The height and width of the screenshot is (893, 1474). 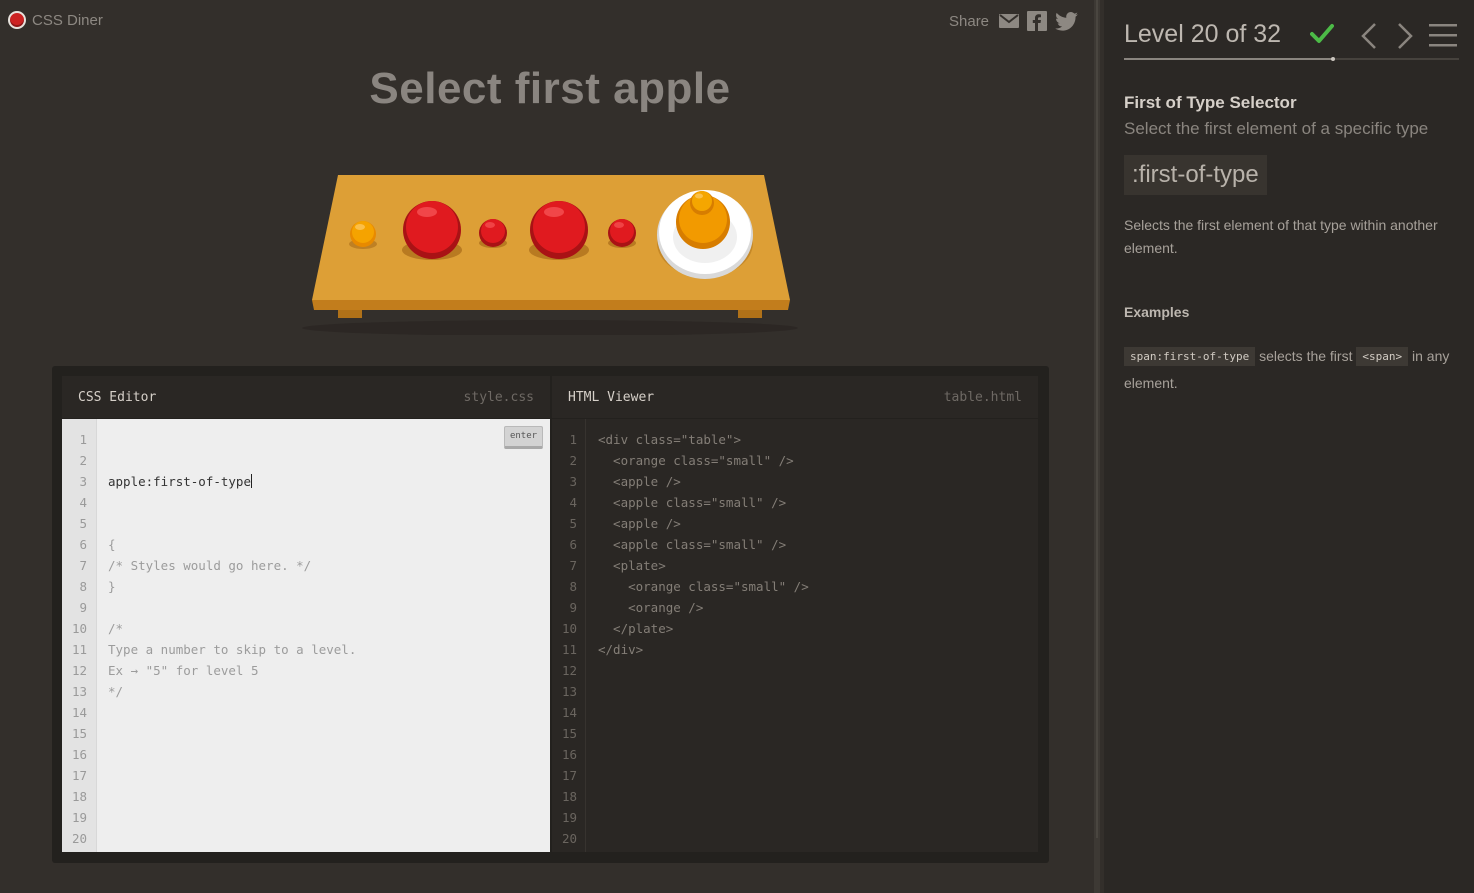 What do you see at coordinates (651, 607) in the screenshot?
I see `markup-line: <orange />` at bounding box center [651, 607].